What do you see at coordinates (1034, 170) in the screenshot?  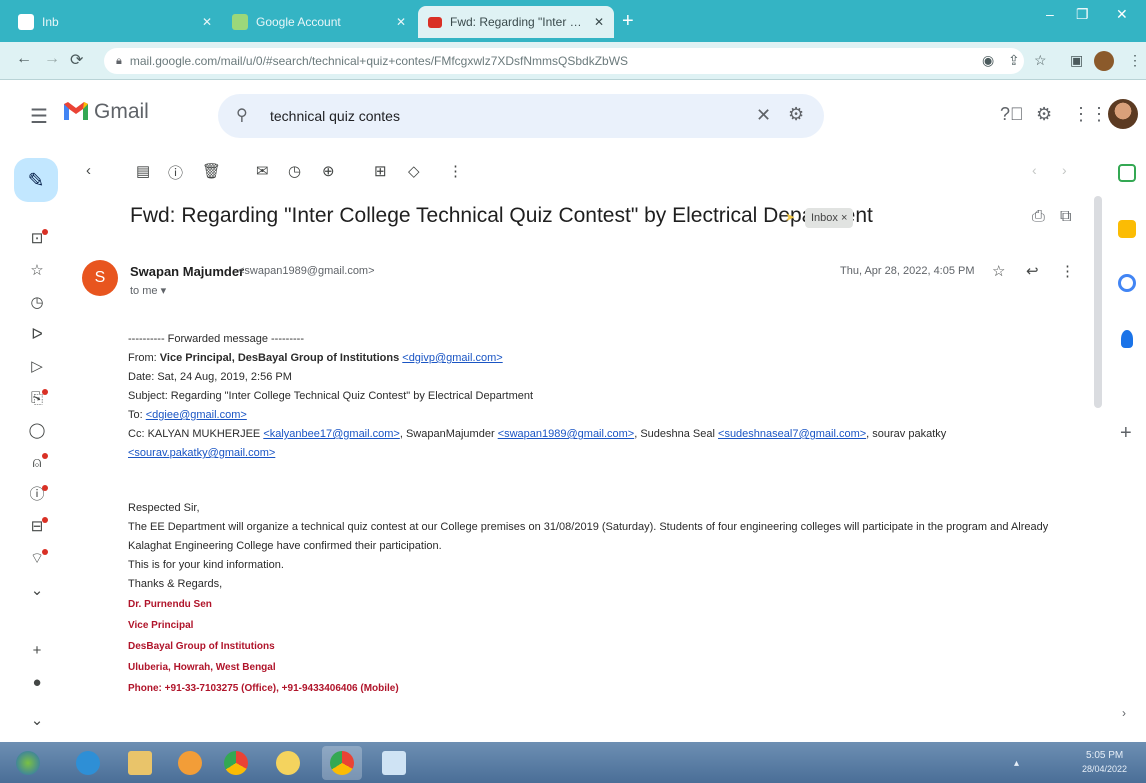 I see `newer-icon: ‹` at bounding box center [1034, 170].